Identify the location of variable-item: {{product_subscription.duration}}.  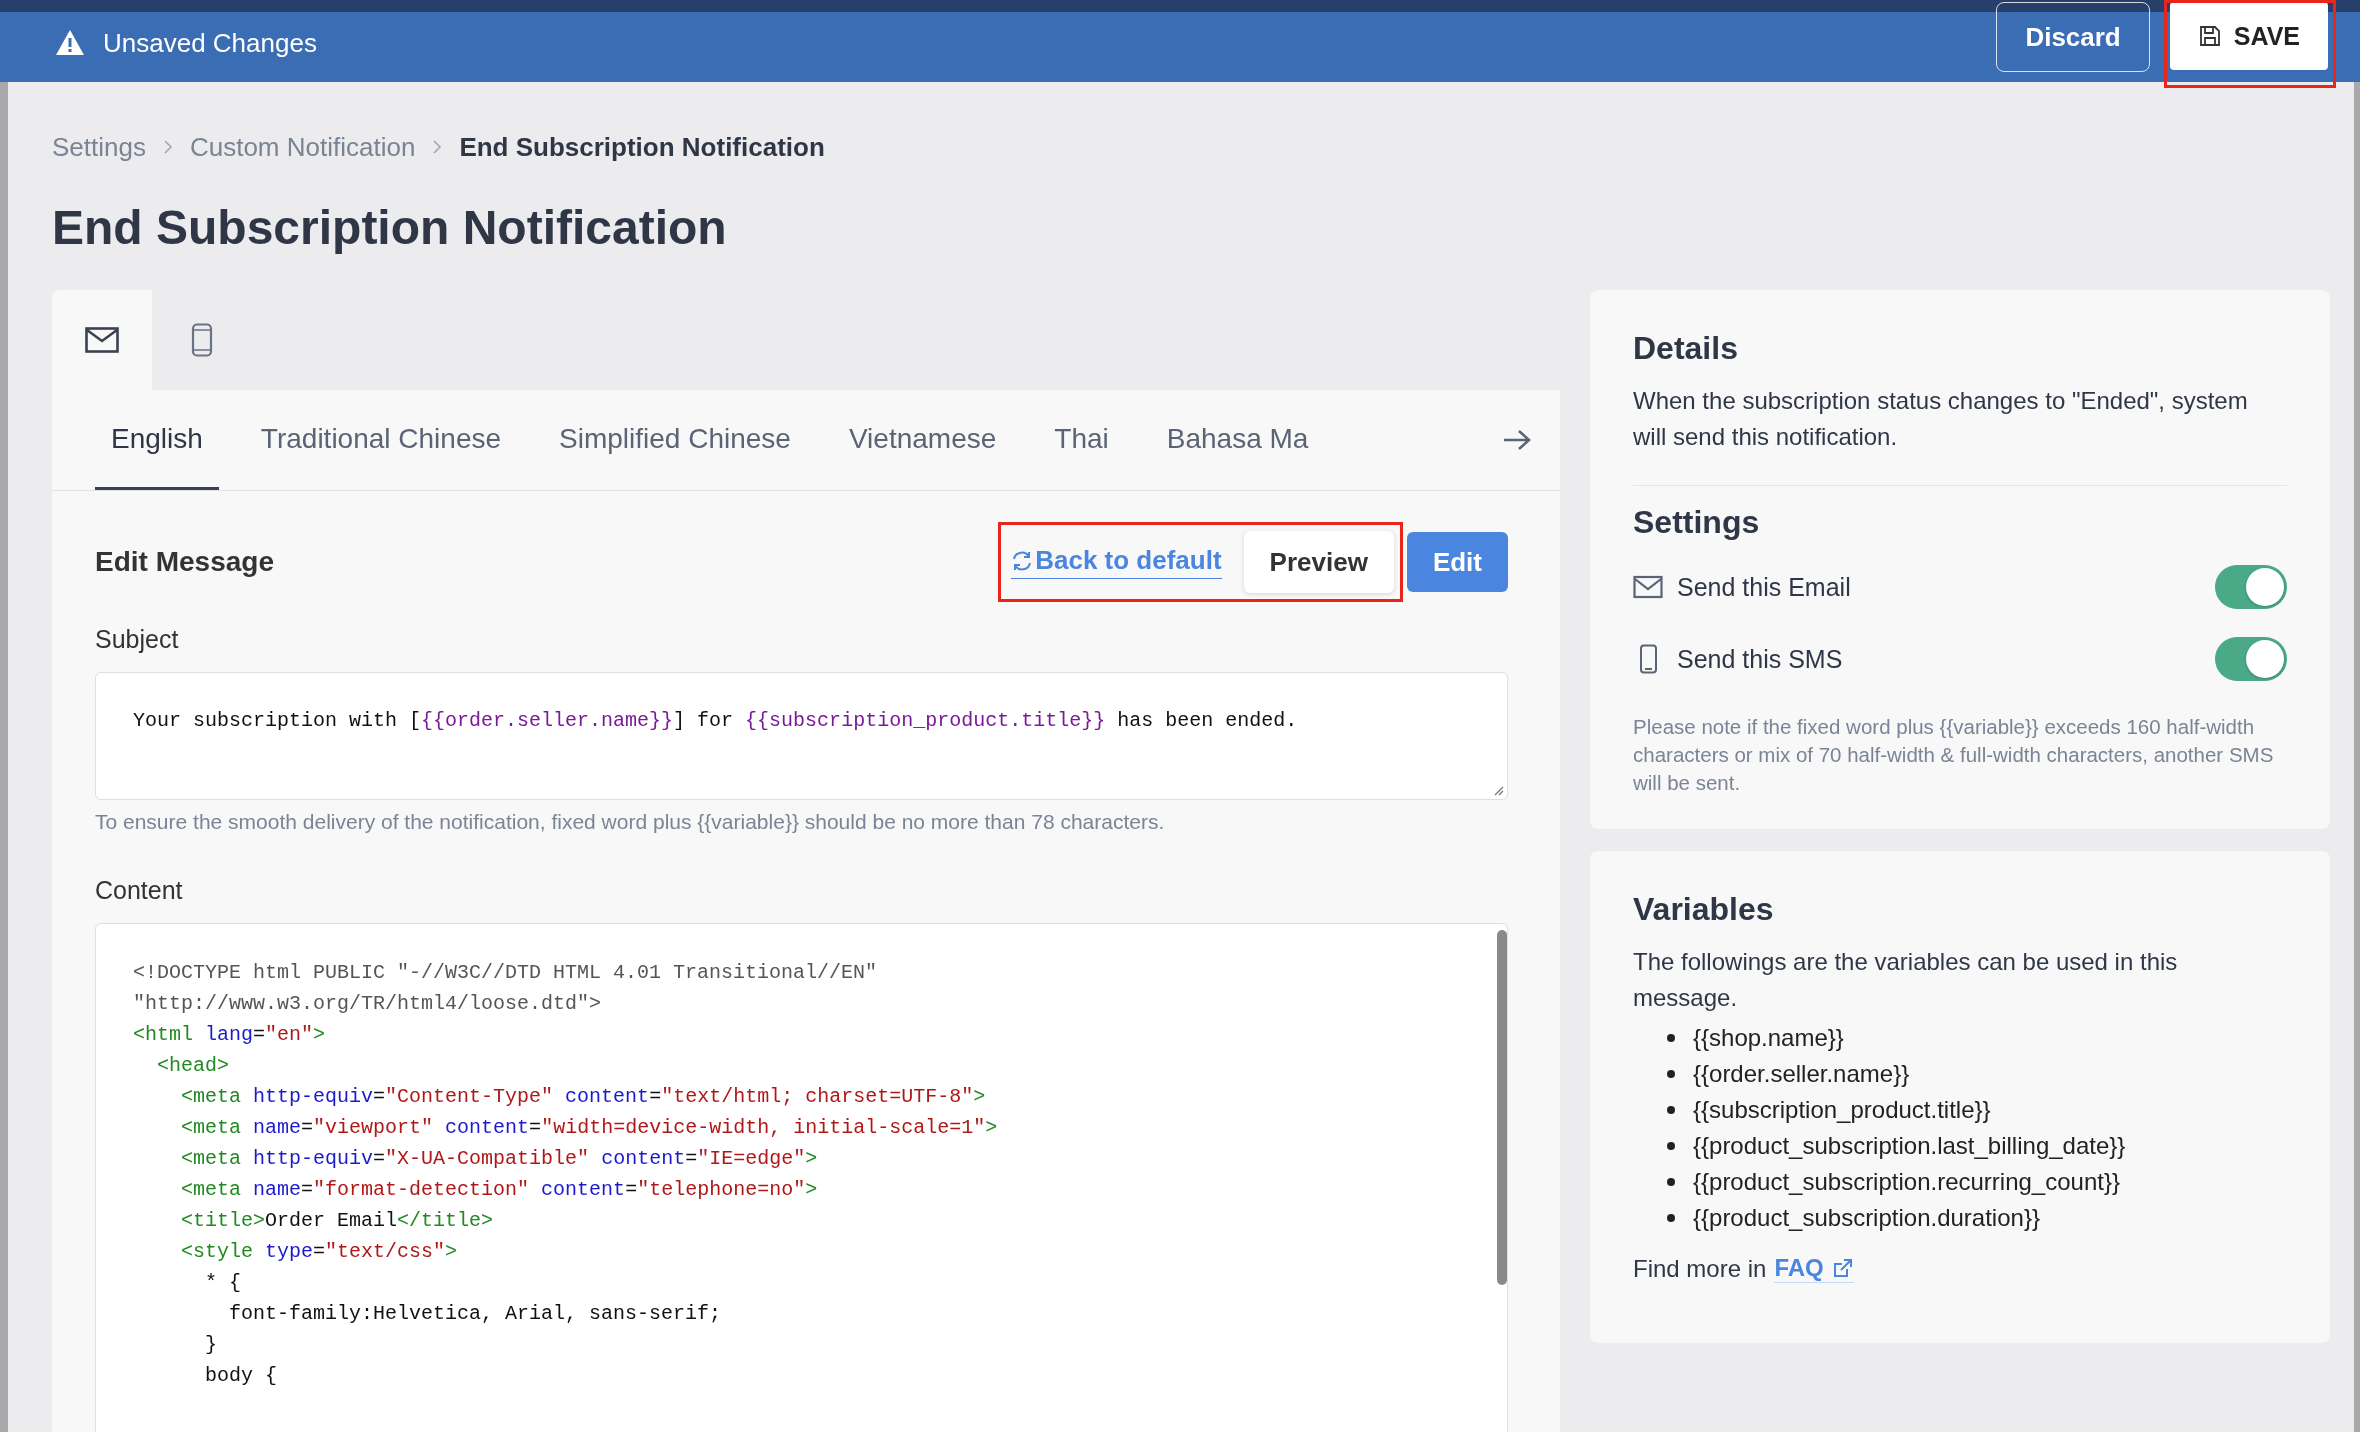
(1866, 1218).